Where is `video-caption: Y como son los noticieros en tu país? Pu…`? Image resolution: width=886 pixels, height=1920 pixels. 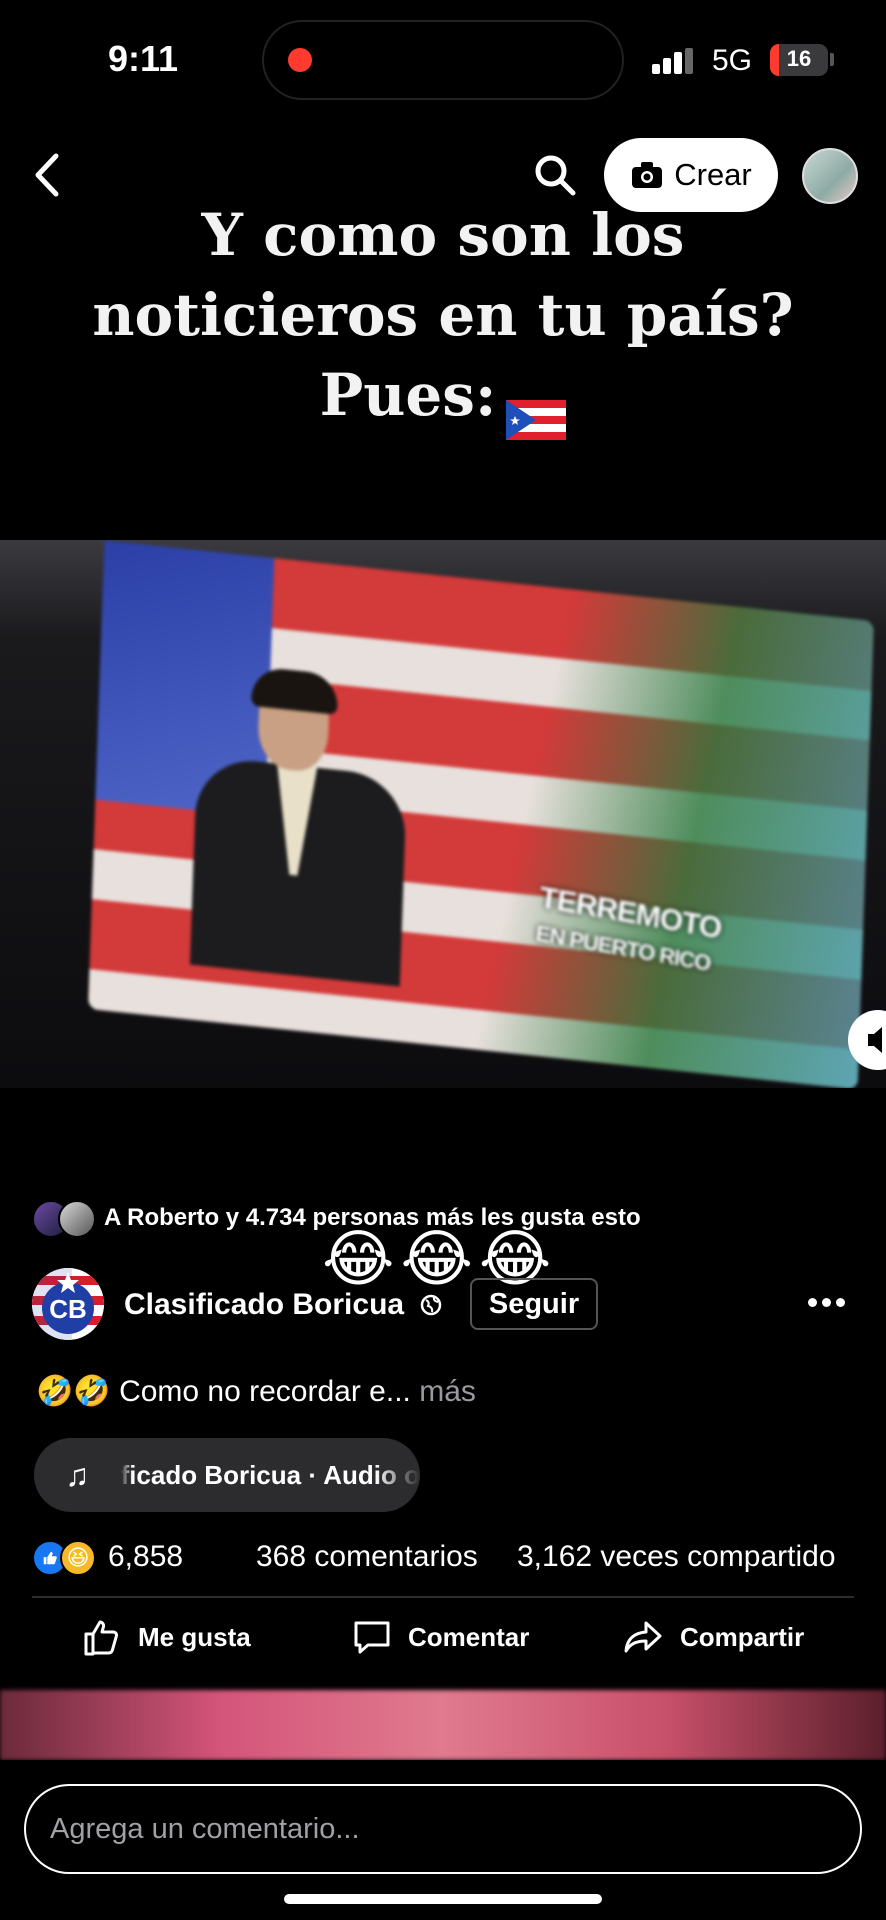 video-caption: Y como son los noticieros en tu país? Pu… is located at coordinates (443, 317).